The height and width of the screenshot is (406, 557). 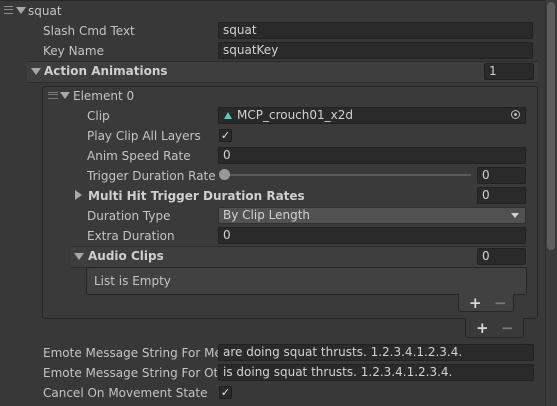 I want to click on action-animations-footer, so click(x=494, y=328).